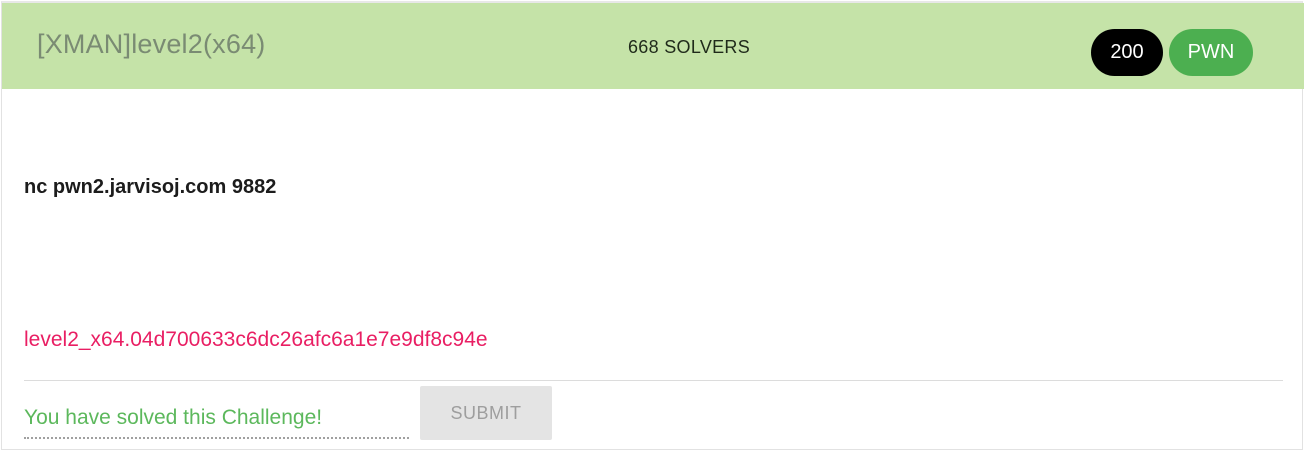 The width and height of the screenshot is (1305, 452). Describe the element at coordinates (216, 419) in the screenshot. I see `flag-input` at that location.